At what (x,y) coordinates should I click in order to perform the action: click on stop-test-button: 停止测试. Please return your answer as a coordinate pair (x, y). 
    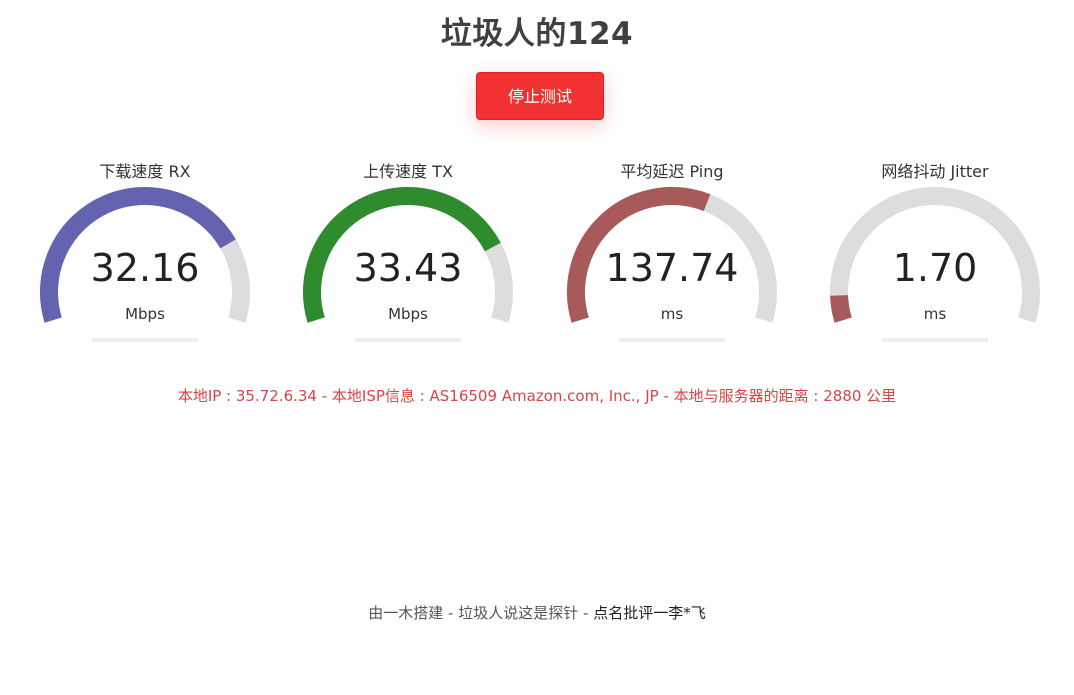
    Looking at the image, I should click on (540, 96).